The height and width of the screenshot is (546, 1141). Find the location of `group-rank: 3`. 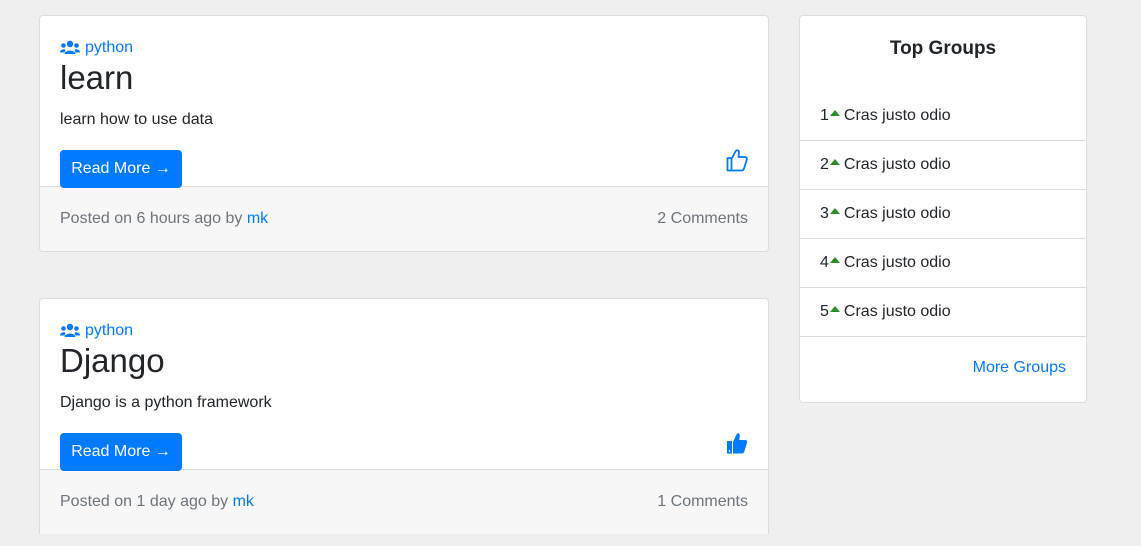

group-rank: 3 is located at coordinates (824, 213).